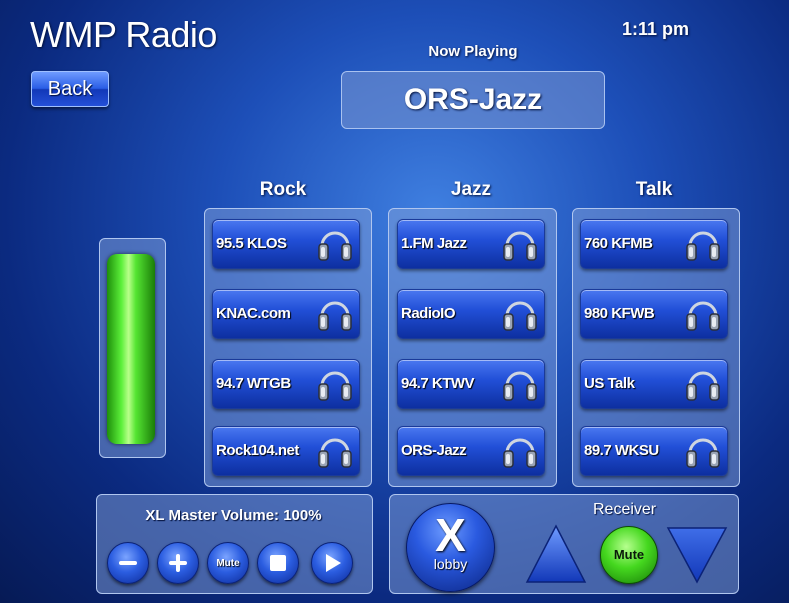  Describe the element at coordinates (471, 451) in the screenshot. I see `station-button: ORS-Jazz` at that location.